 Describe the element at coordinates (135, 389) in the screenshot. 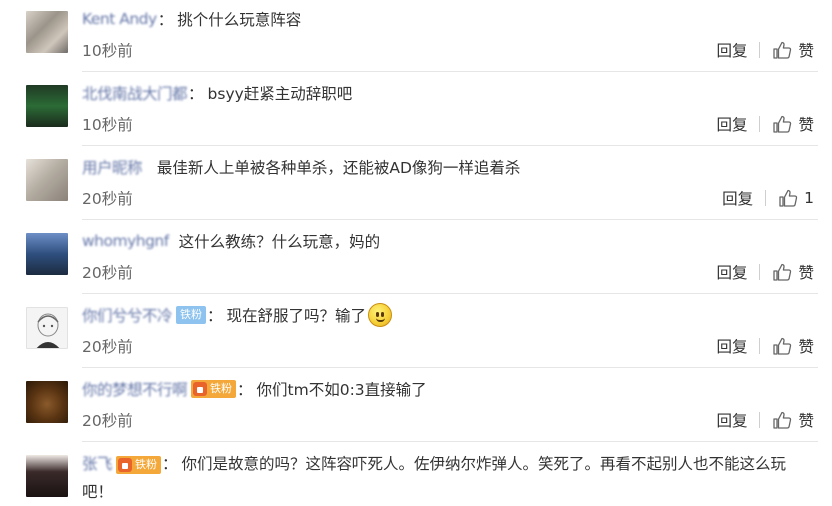

I see `username-link: 你的梦想不行啊` at that location.